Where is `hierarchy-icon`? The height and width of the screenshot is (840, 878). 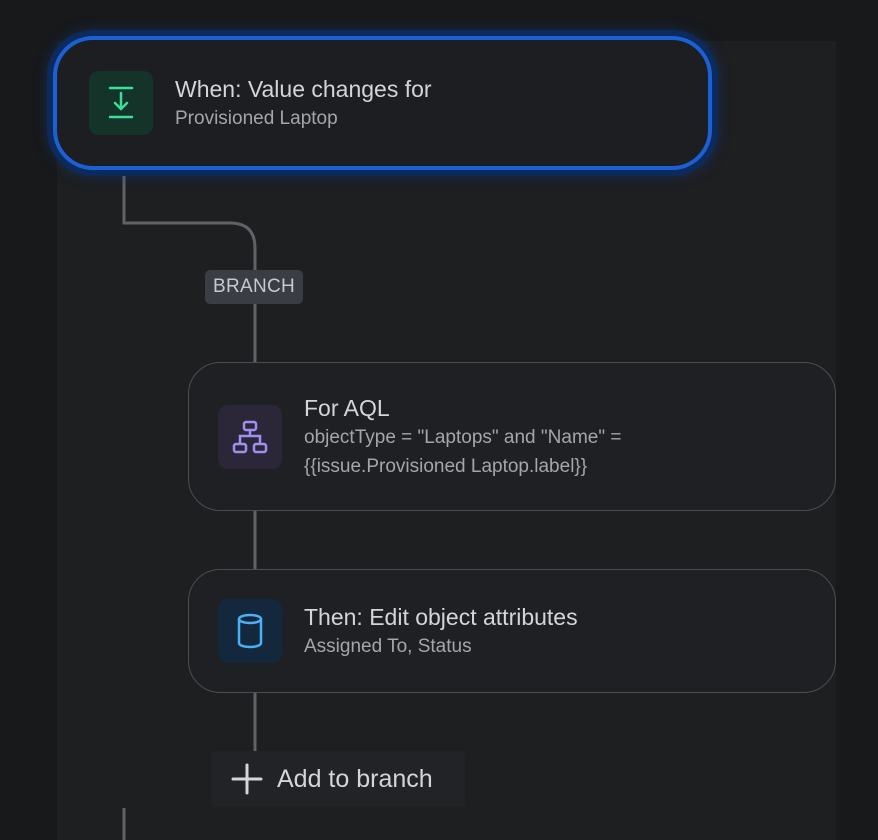
hierarchy-icon is located at coordinates (250, 436).